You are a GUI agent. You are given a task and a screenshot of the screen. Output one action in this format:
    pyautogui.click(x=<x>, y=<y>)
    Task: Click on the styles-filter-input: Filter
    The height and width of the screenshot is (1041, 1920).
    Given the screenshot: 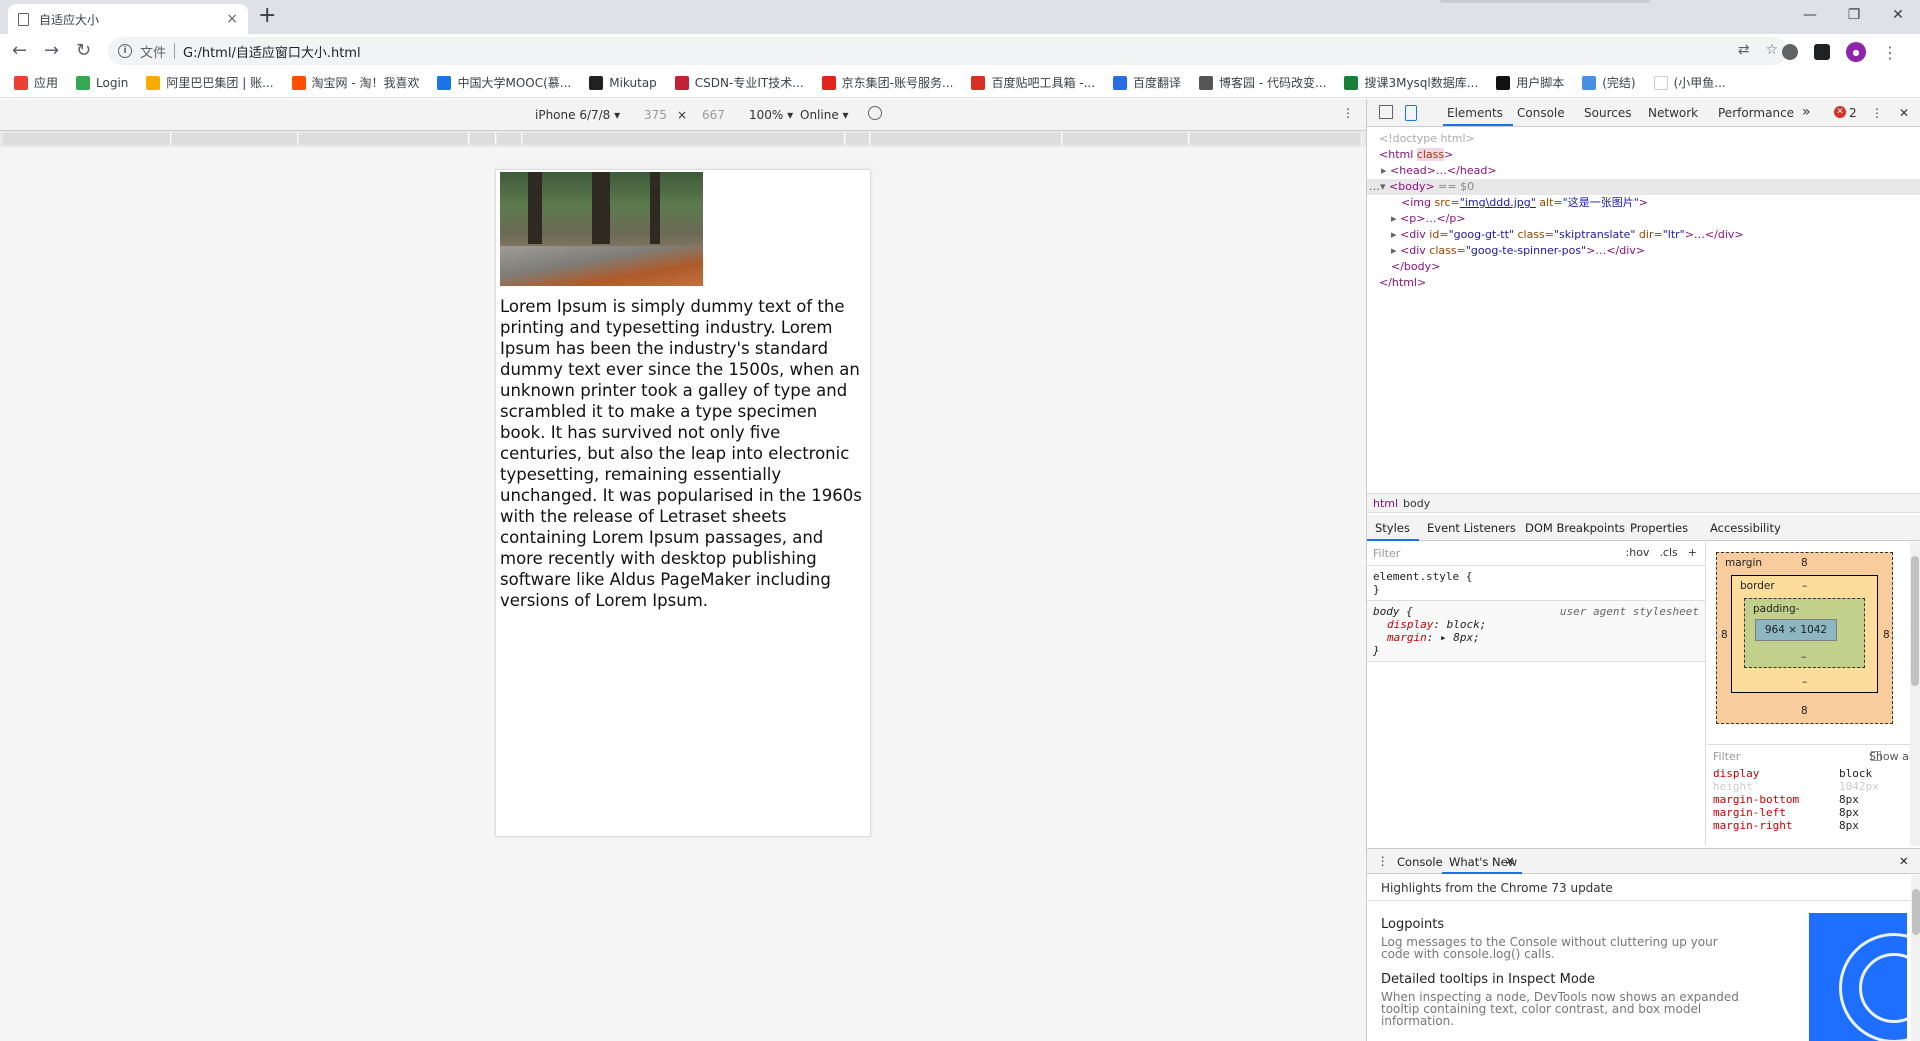 What is the action you would take?
    pyautogui.click(x=1386, y=553)
    